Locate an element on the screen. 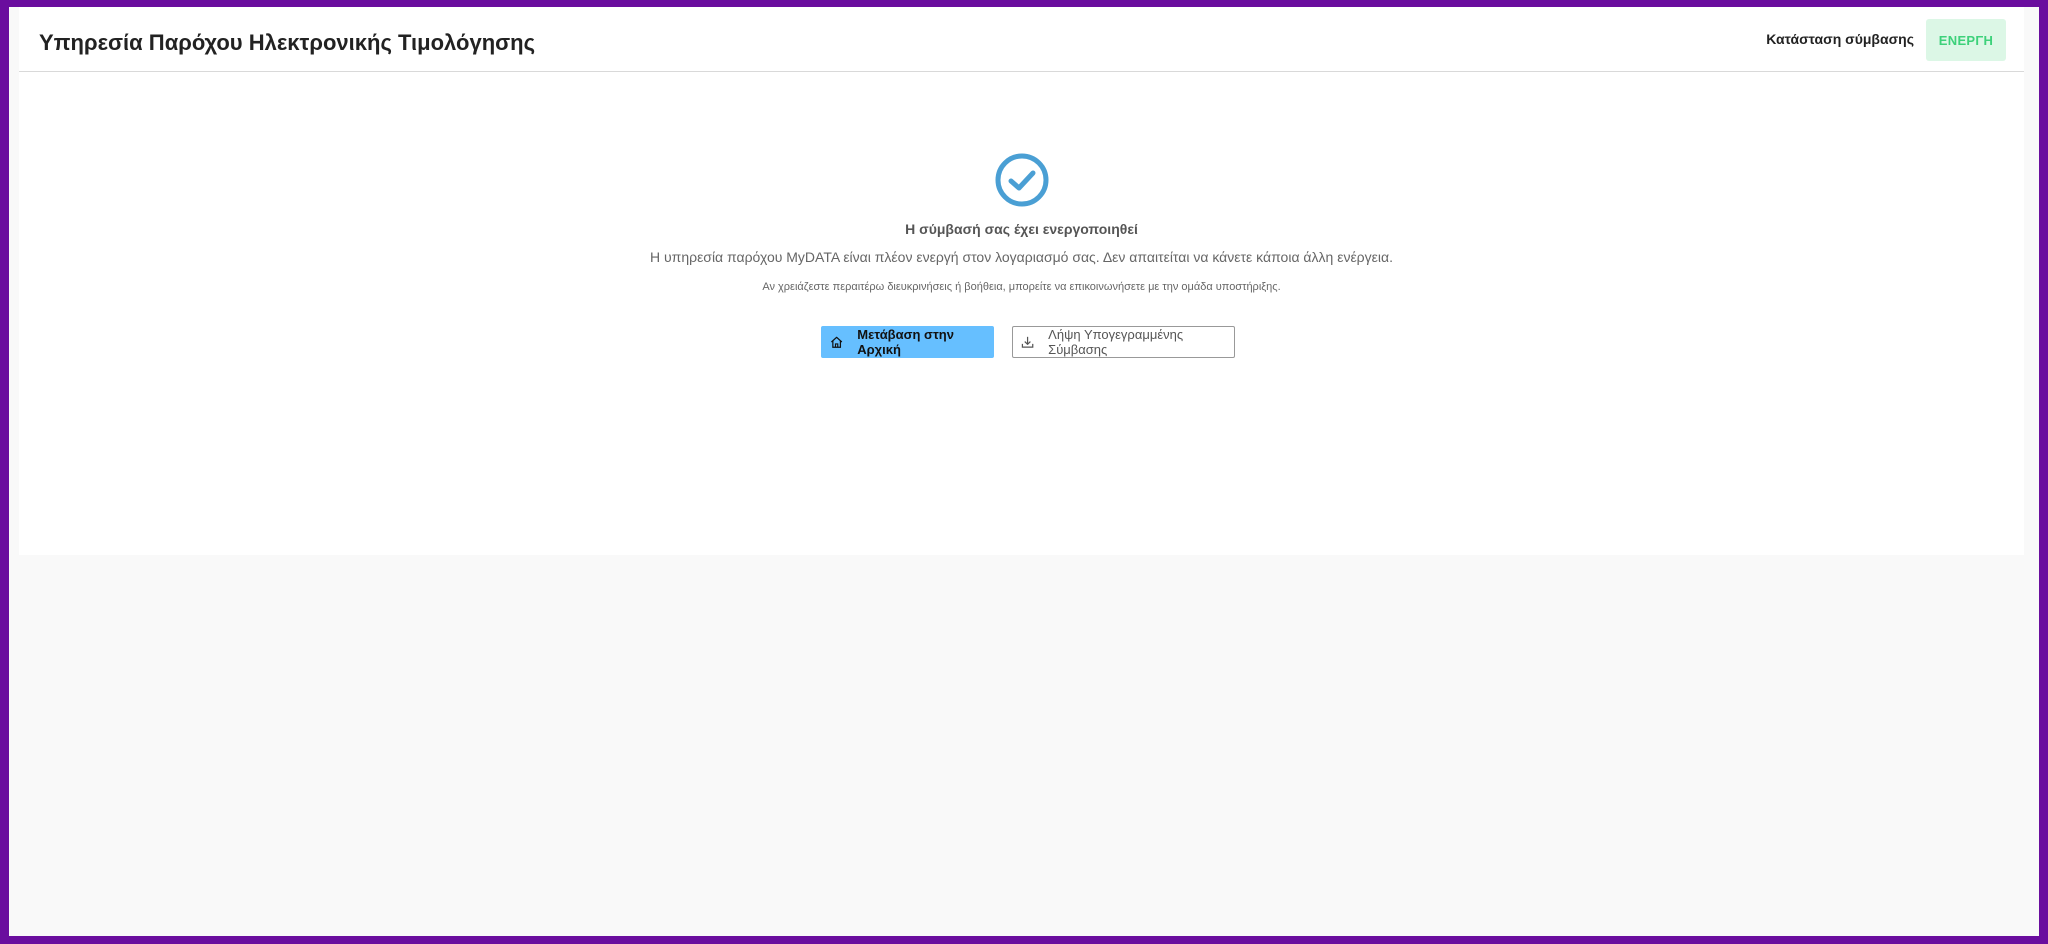  download-contract-label: Λήψη Υπογεγραμμένης Σύμβασης is located at coordinates (1116, 342).